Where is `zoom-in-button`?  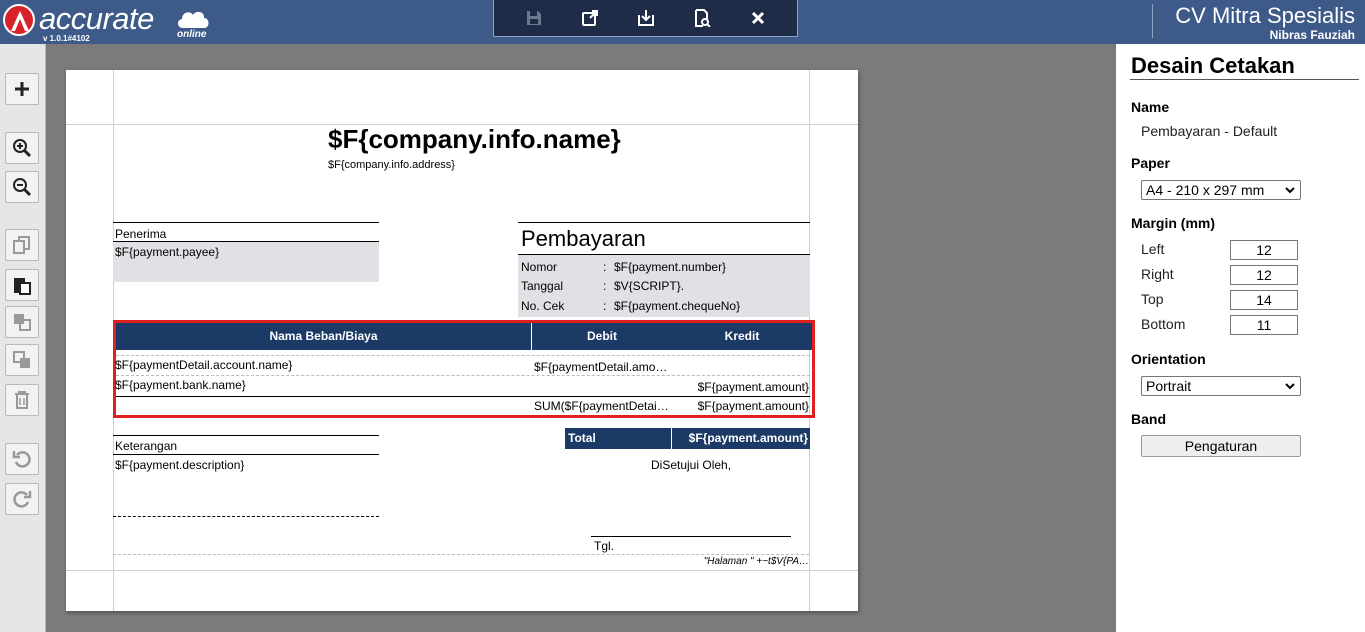 zoom-in-button is located at coordinates (22, 148).